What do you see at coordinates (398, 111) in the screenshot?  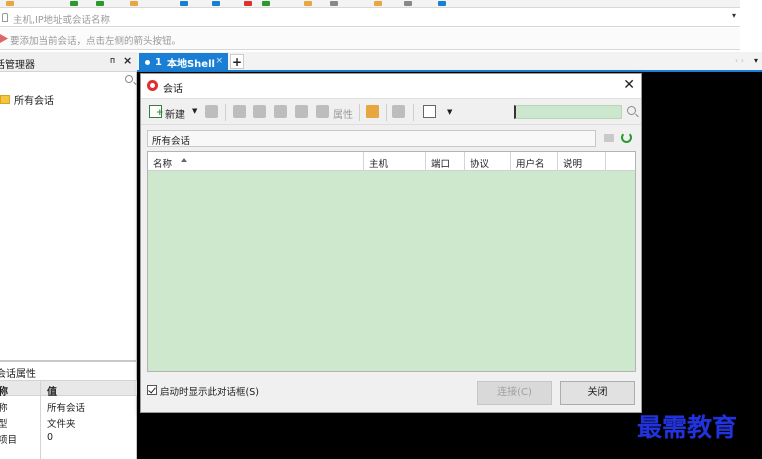 I see `export-icon` at bounding box center [398, 111].